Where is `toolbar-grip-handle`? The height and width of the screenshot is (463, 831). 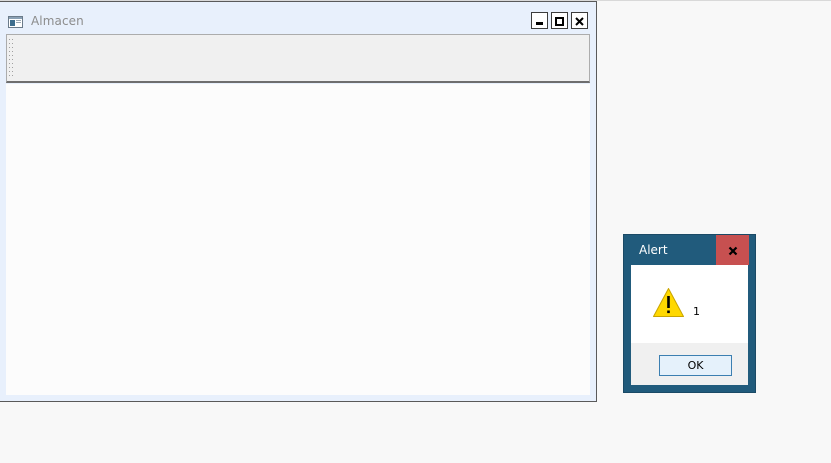 toolbar-grip-handle is located at coordinates (12, 59).